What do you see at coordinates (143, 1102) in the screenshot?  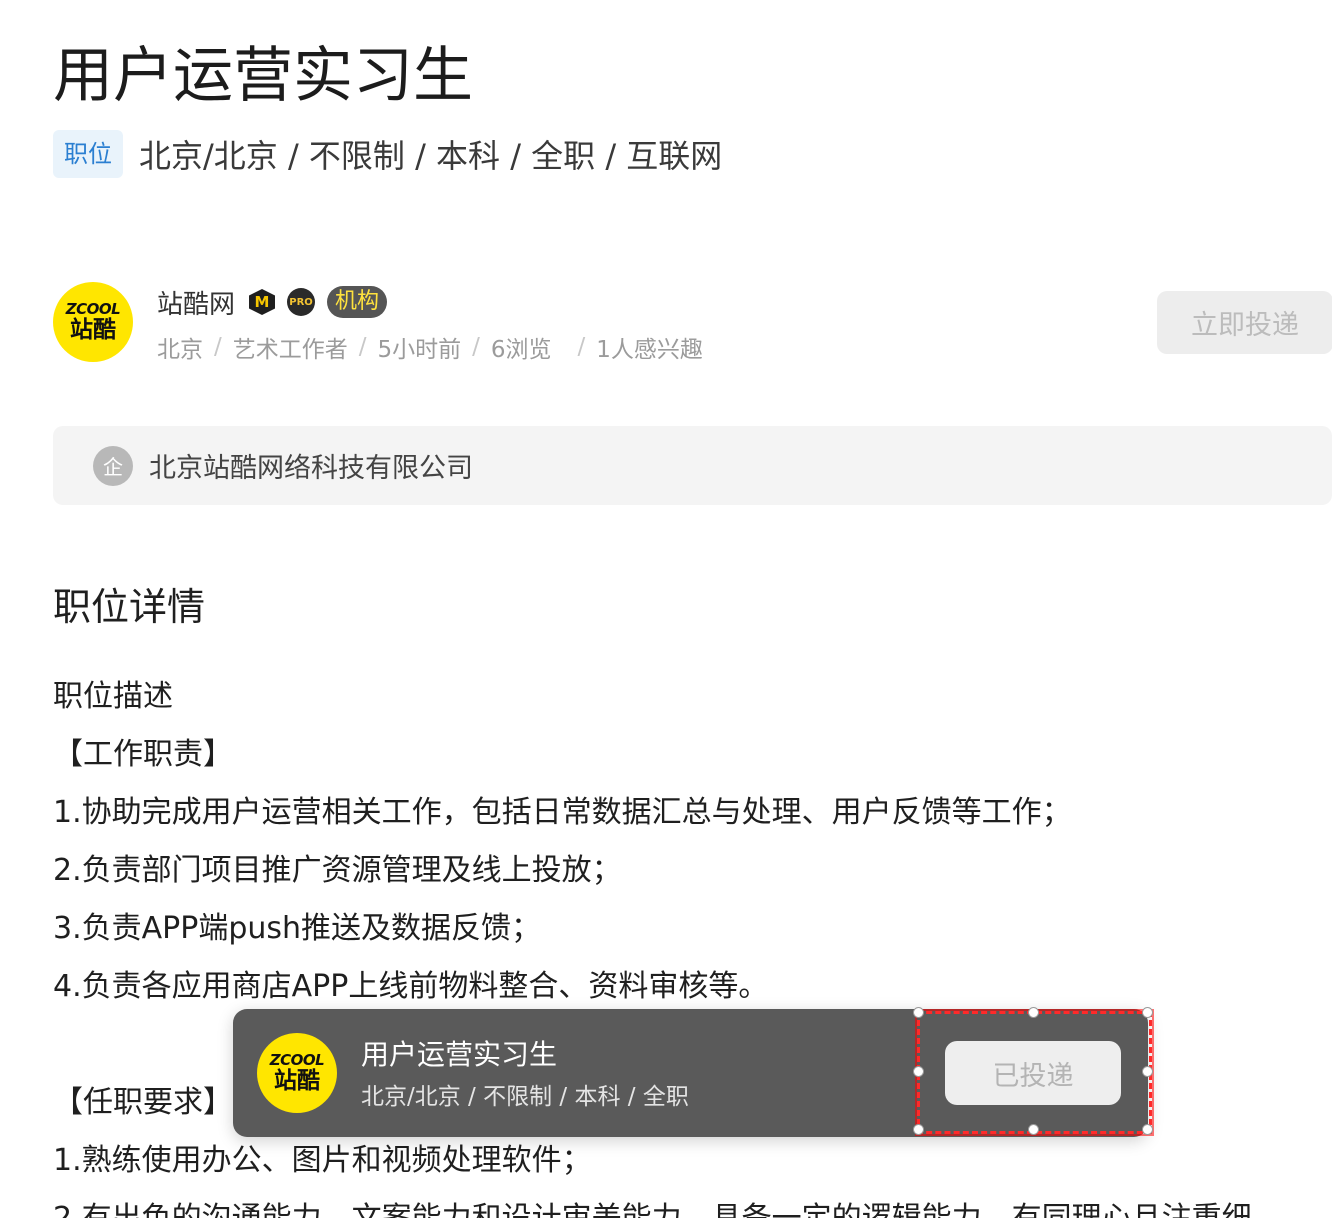 I see `desc-subheading-requirements: 【任职要求】` at bounding box center [143, 1102].